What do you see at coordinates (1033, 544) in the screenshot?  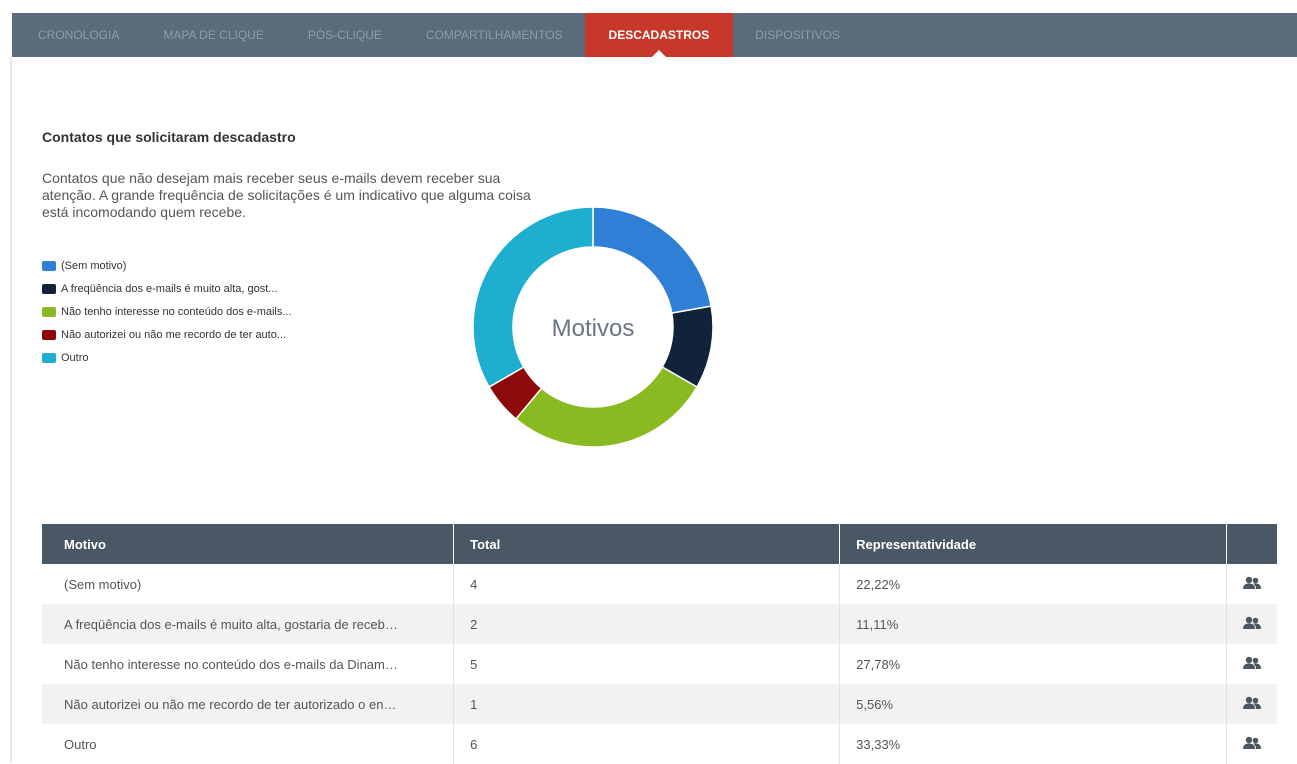 I see `column-header-representatividade: Representatividade` at bounding box center [1033, 544].